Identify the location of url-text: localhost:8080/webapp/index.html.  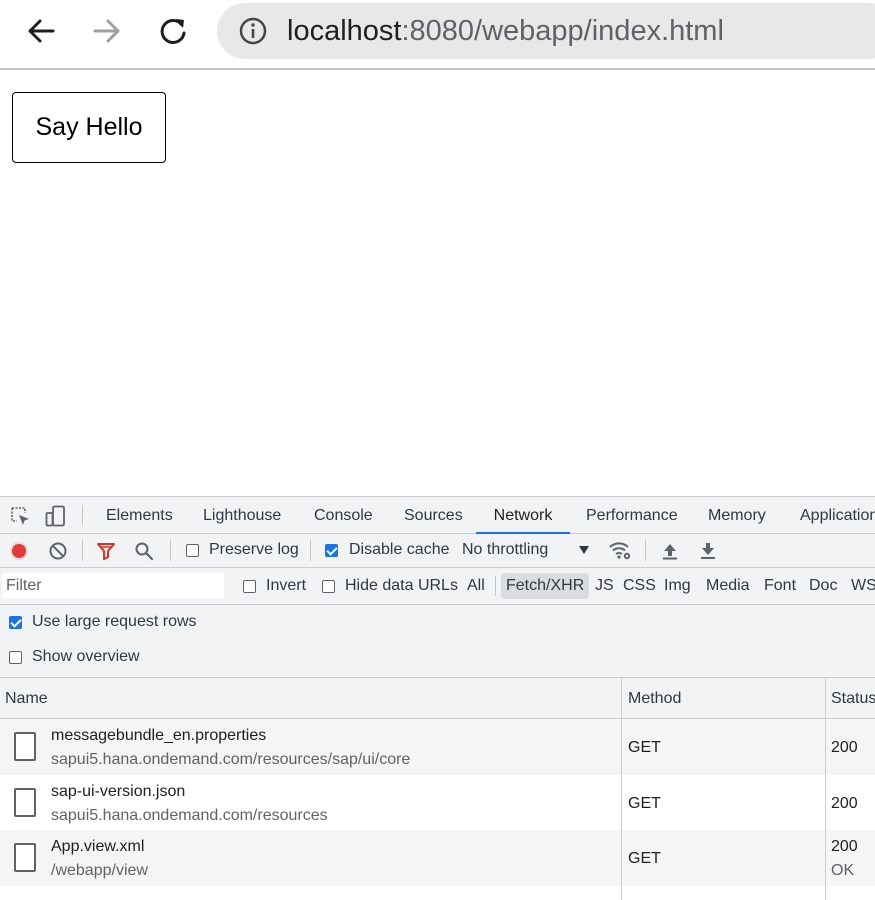
(505, 31).